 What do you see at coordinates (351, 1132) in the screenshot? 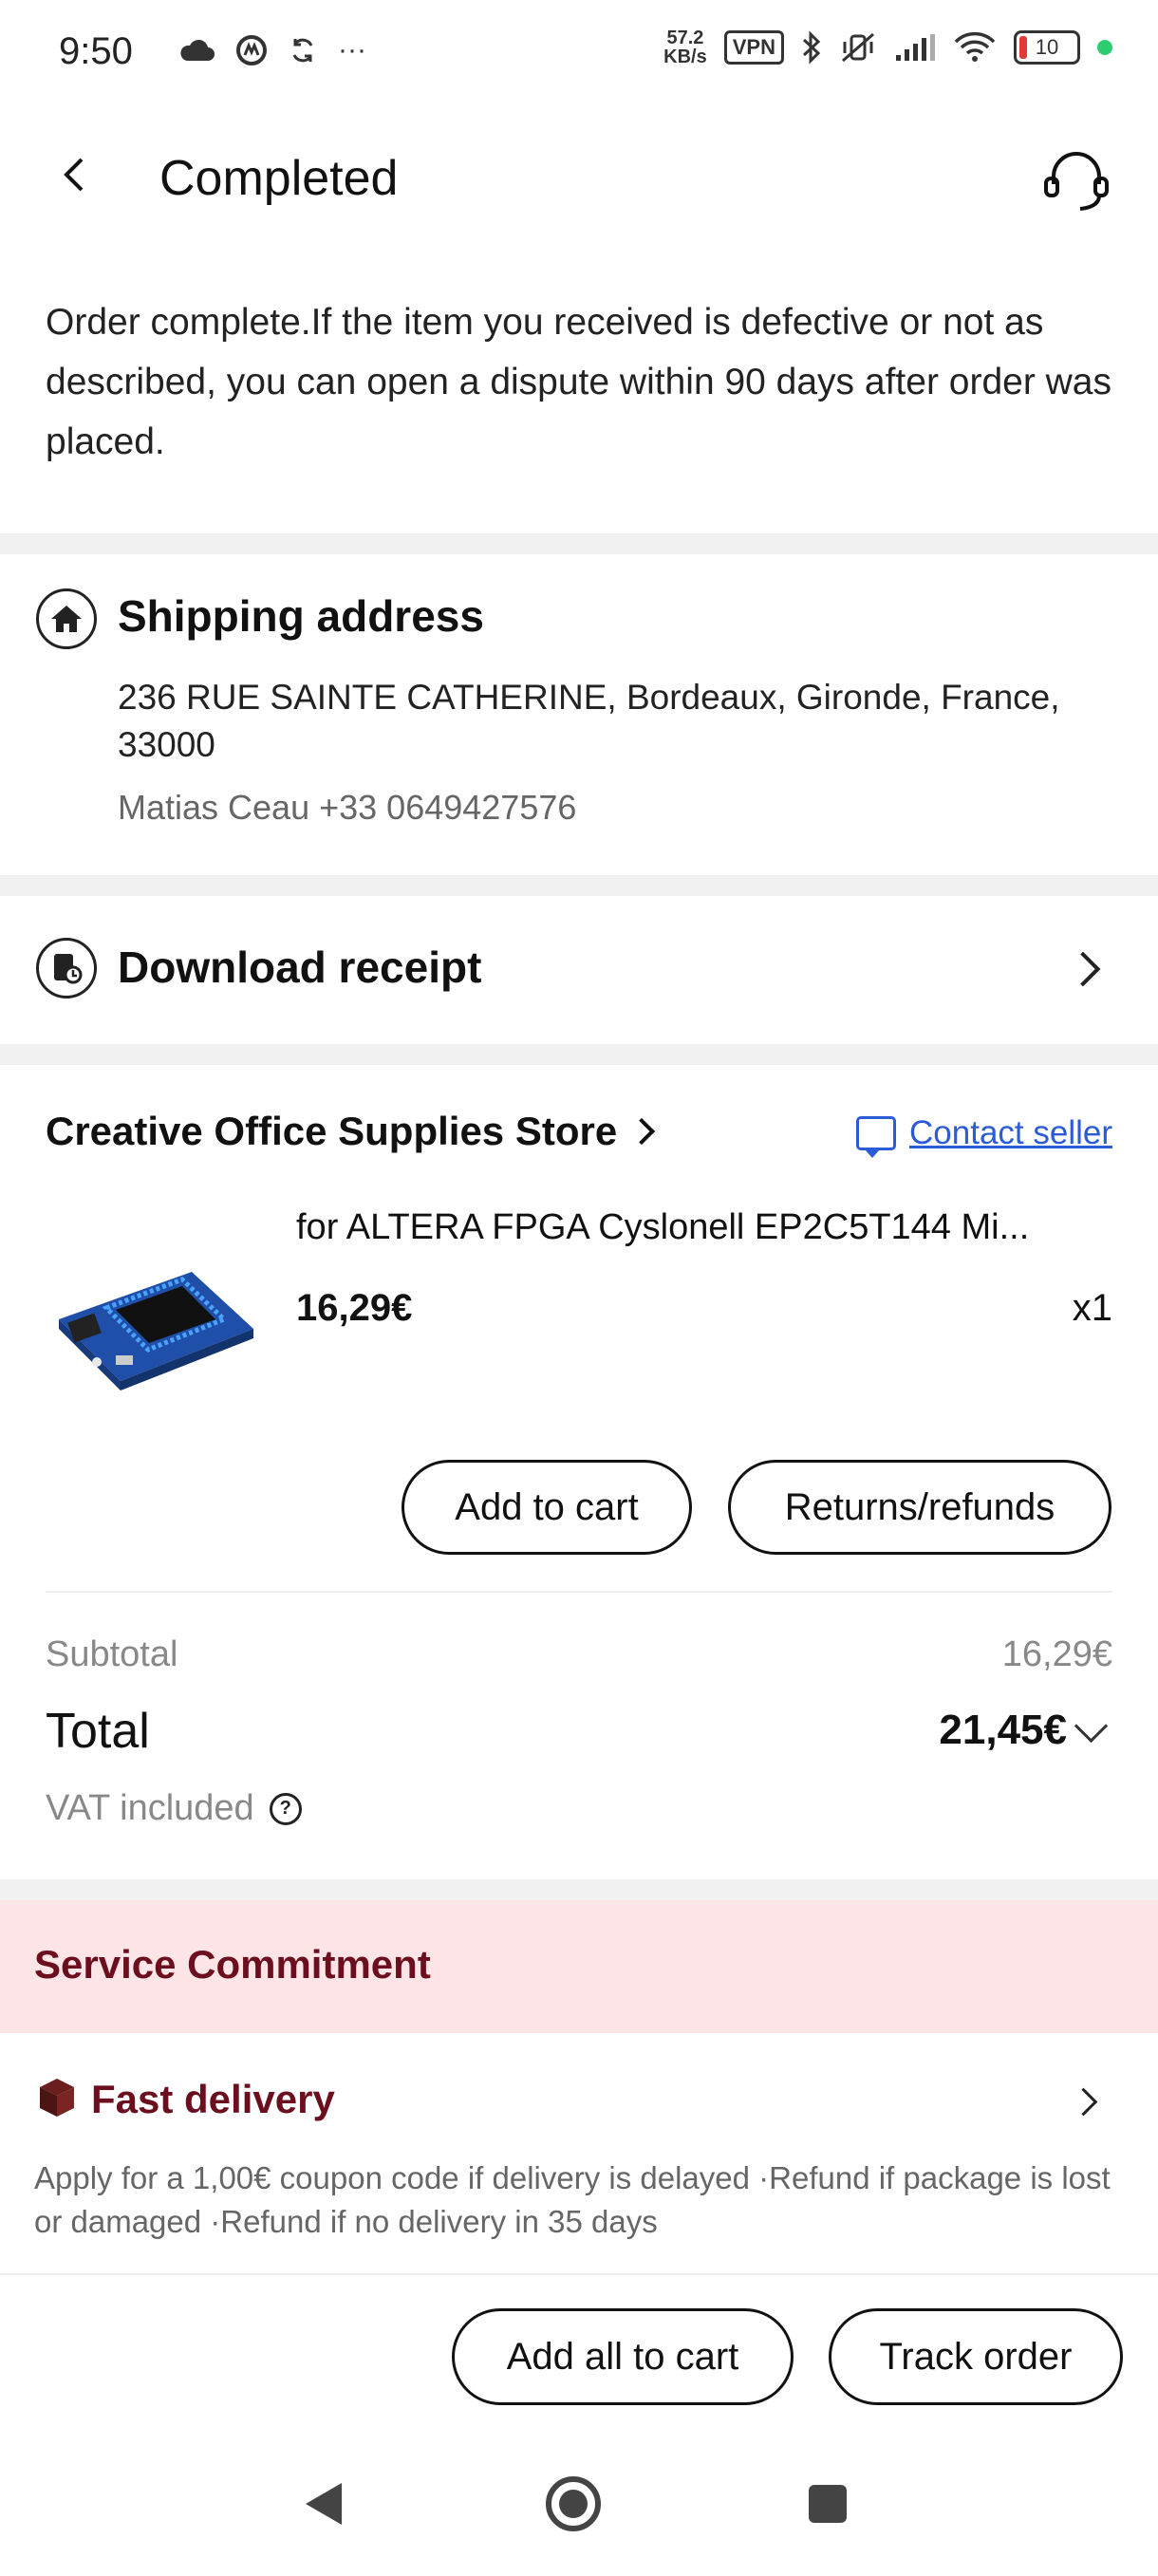
I see `store-name-link: Creative Office Supplies Store` at bounding box center [351, 1132].